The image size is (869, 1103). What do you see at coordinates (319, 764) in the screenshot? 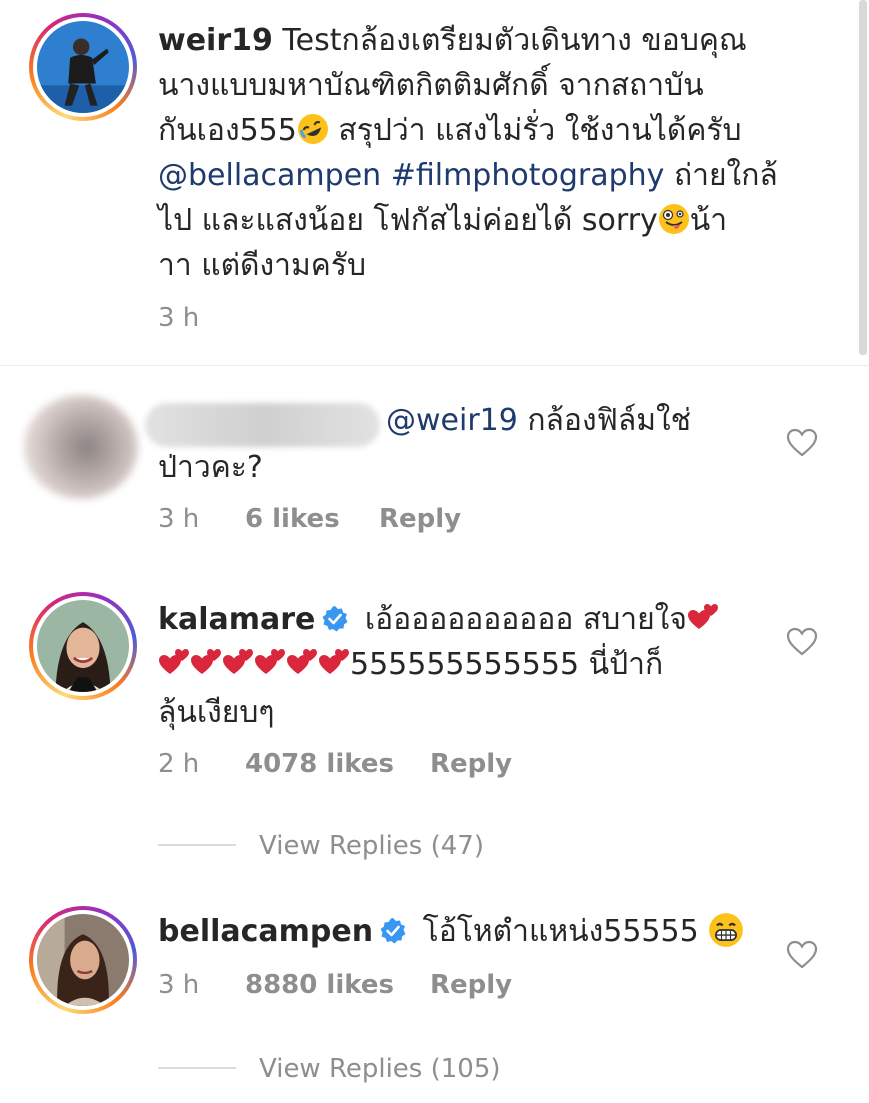
I see `likes-count: 4078 likes` at bounding box center [319, 764].